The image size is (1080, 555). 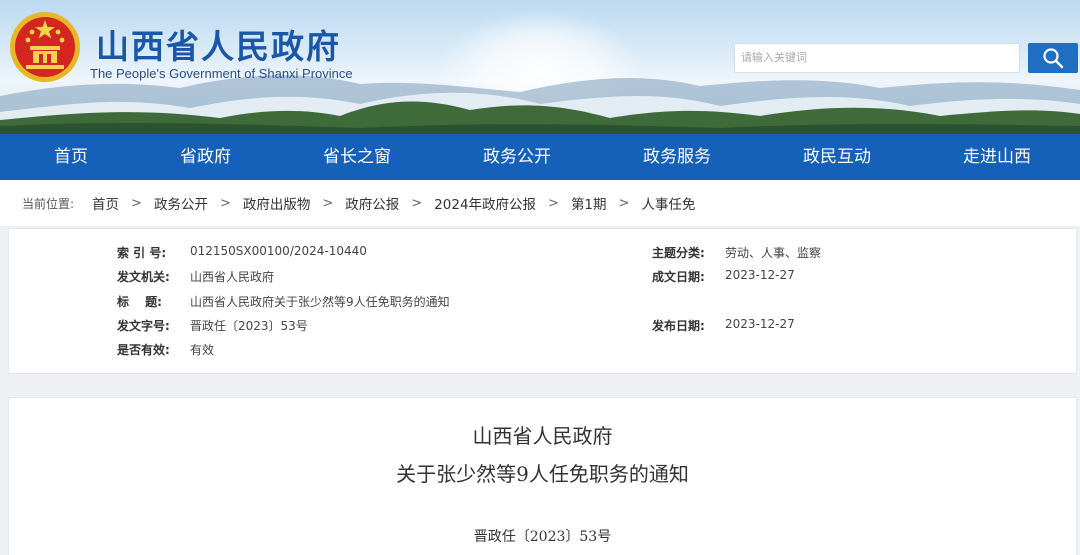 What do you see at coordinates (677, 157) in the screenshot?
I see `nav-item-government-services: 政务服务` at bounding box center [677, 157].